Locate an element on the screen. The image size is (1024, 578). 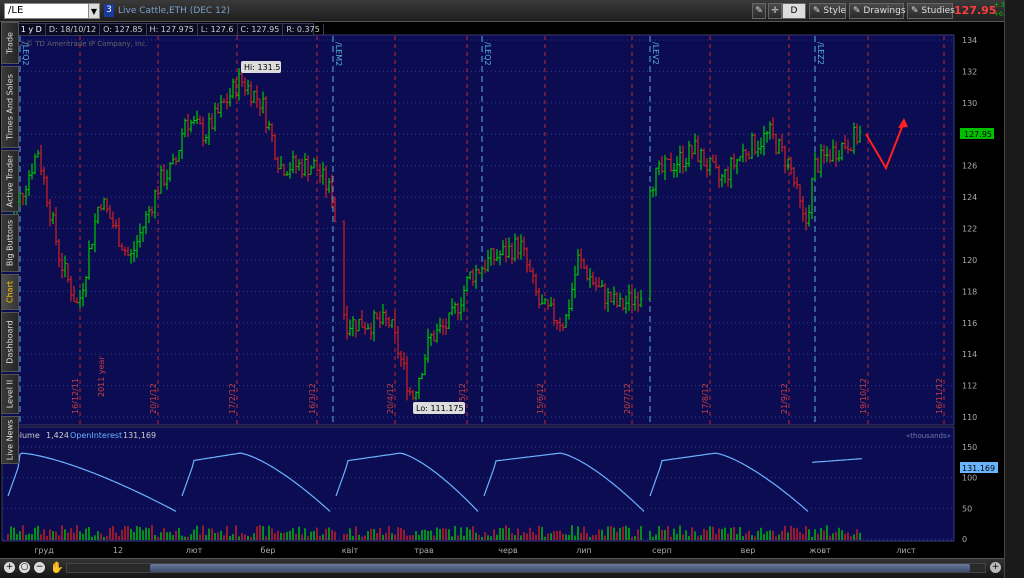
tab-chart: Chart is located at coordinates (10, 292).